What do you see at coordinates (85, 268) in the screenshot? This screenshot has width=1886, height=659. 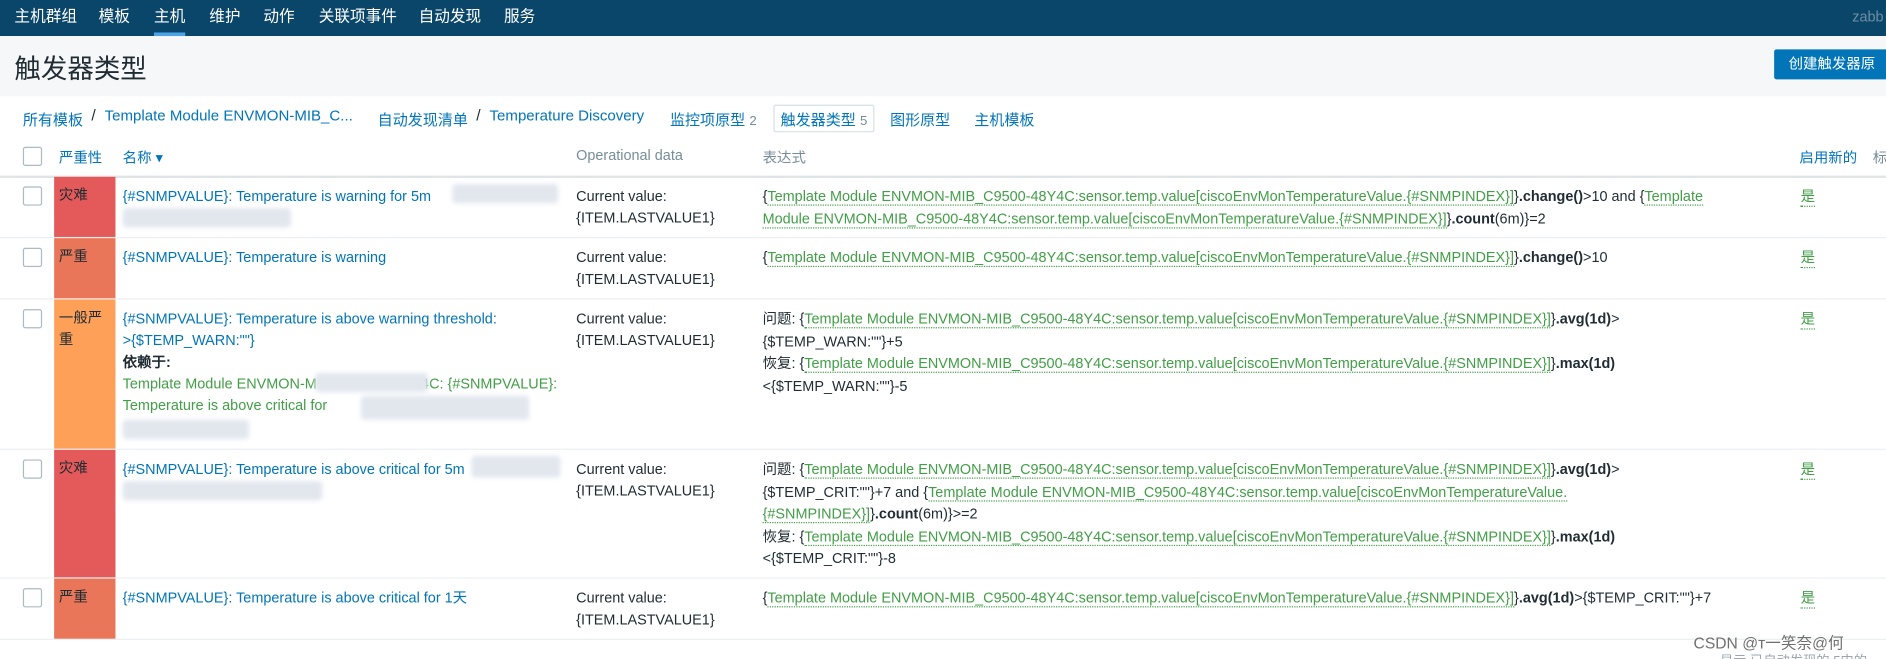 I see `severity-cell-high: 严重` at bounding box center [85, 268].